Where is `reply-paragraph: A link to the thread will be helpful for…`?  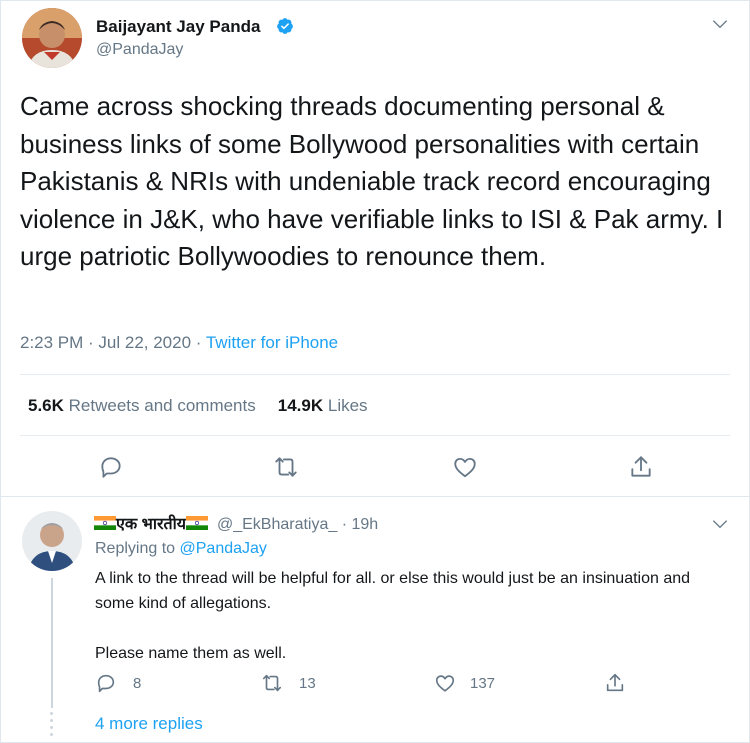
reply-paragraph: A link to the thread will be helpful for… is located at coordinates (393, 591).